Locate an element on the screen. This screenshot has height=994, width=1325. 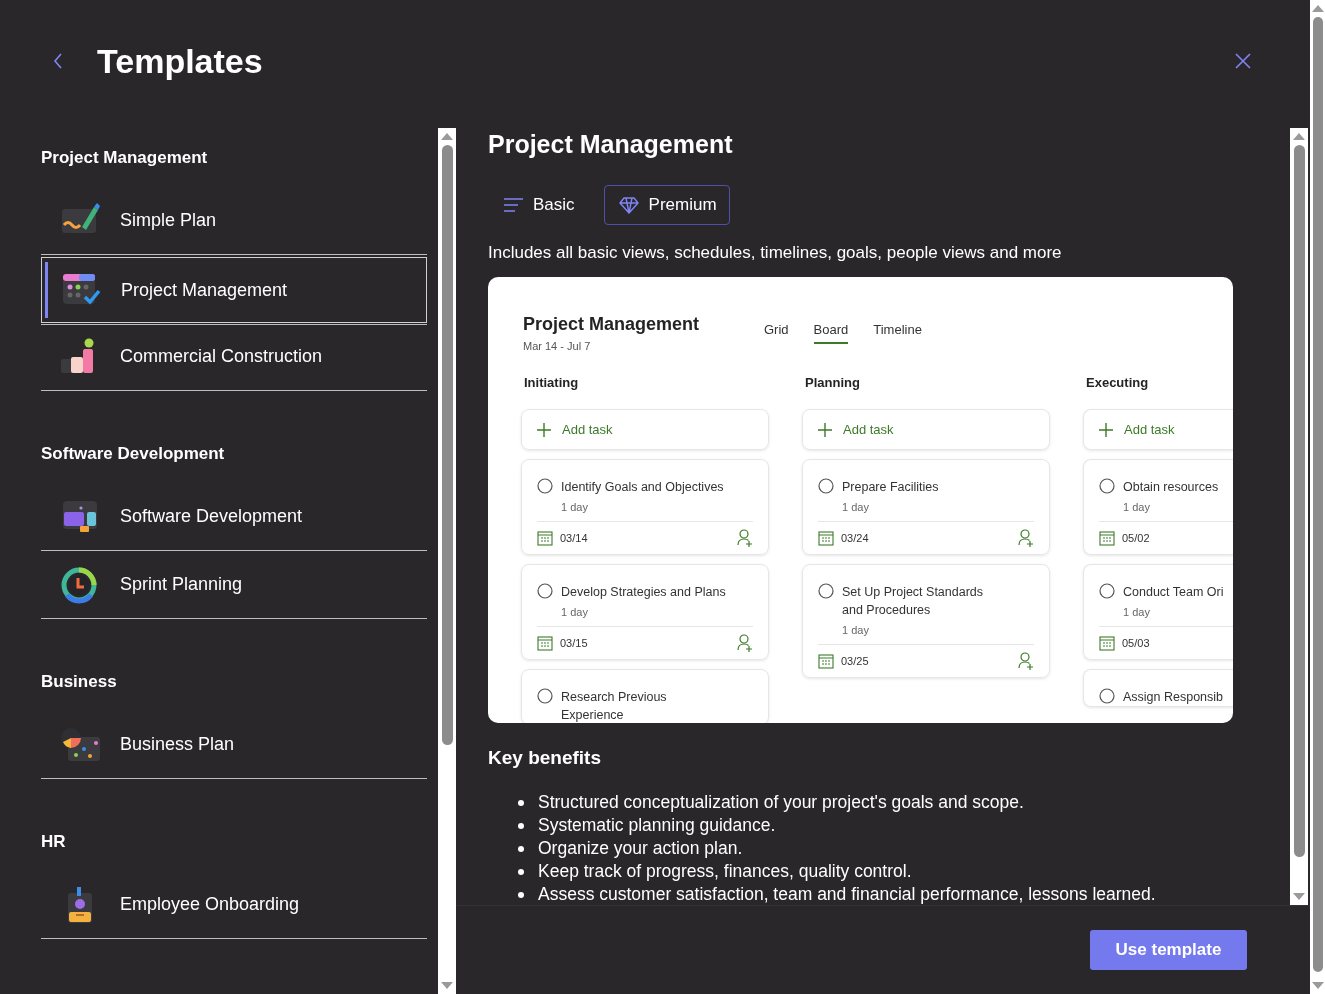
description: Includes all basic views, schedules, timelines, goals, people views and more is located at coordinates (775, 253).